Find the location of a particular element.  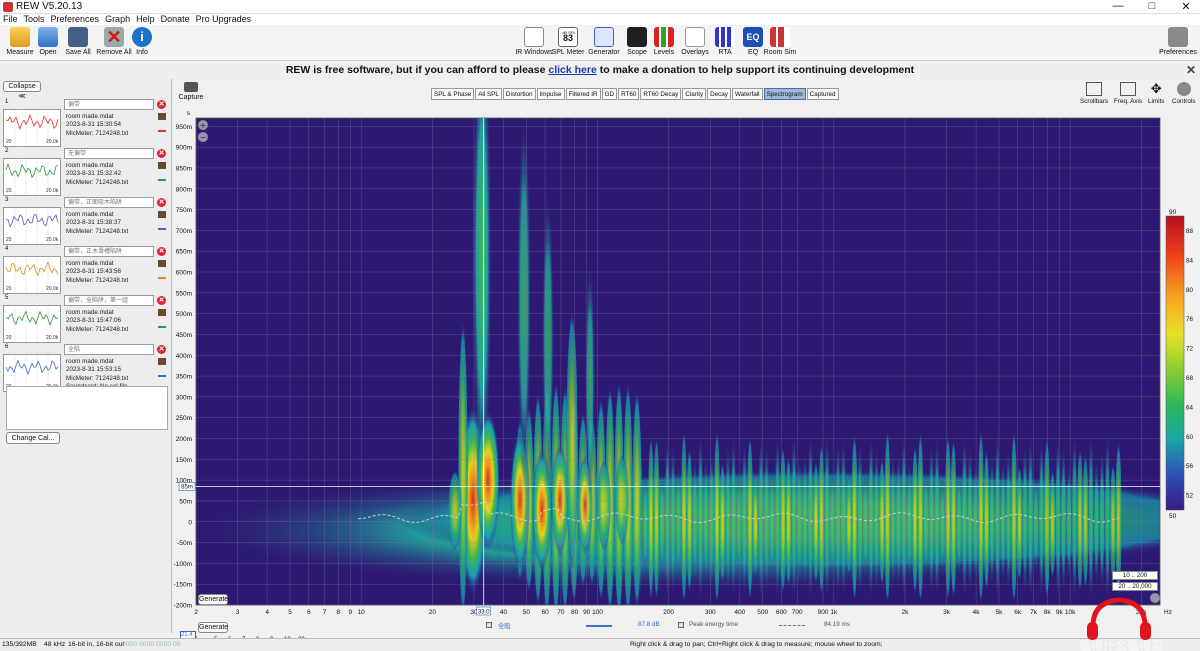

range-low-field: 10 .. 200 is located at coordinates (1135, 575).